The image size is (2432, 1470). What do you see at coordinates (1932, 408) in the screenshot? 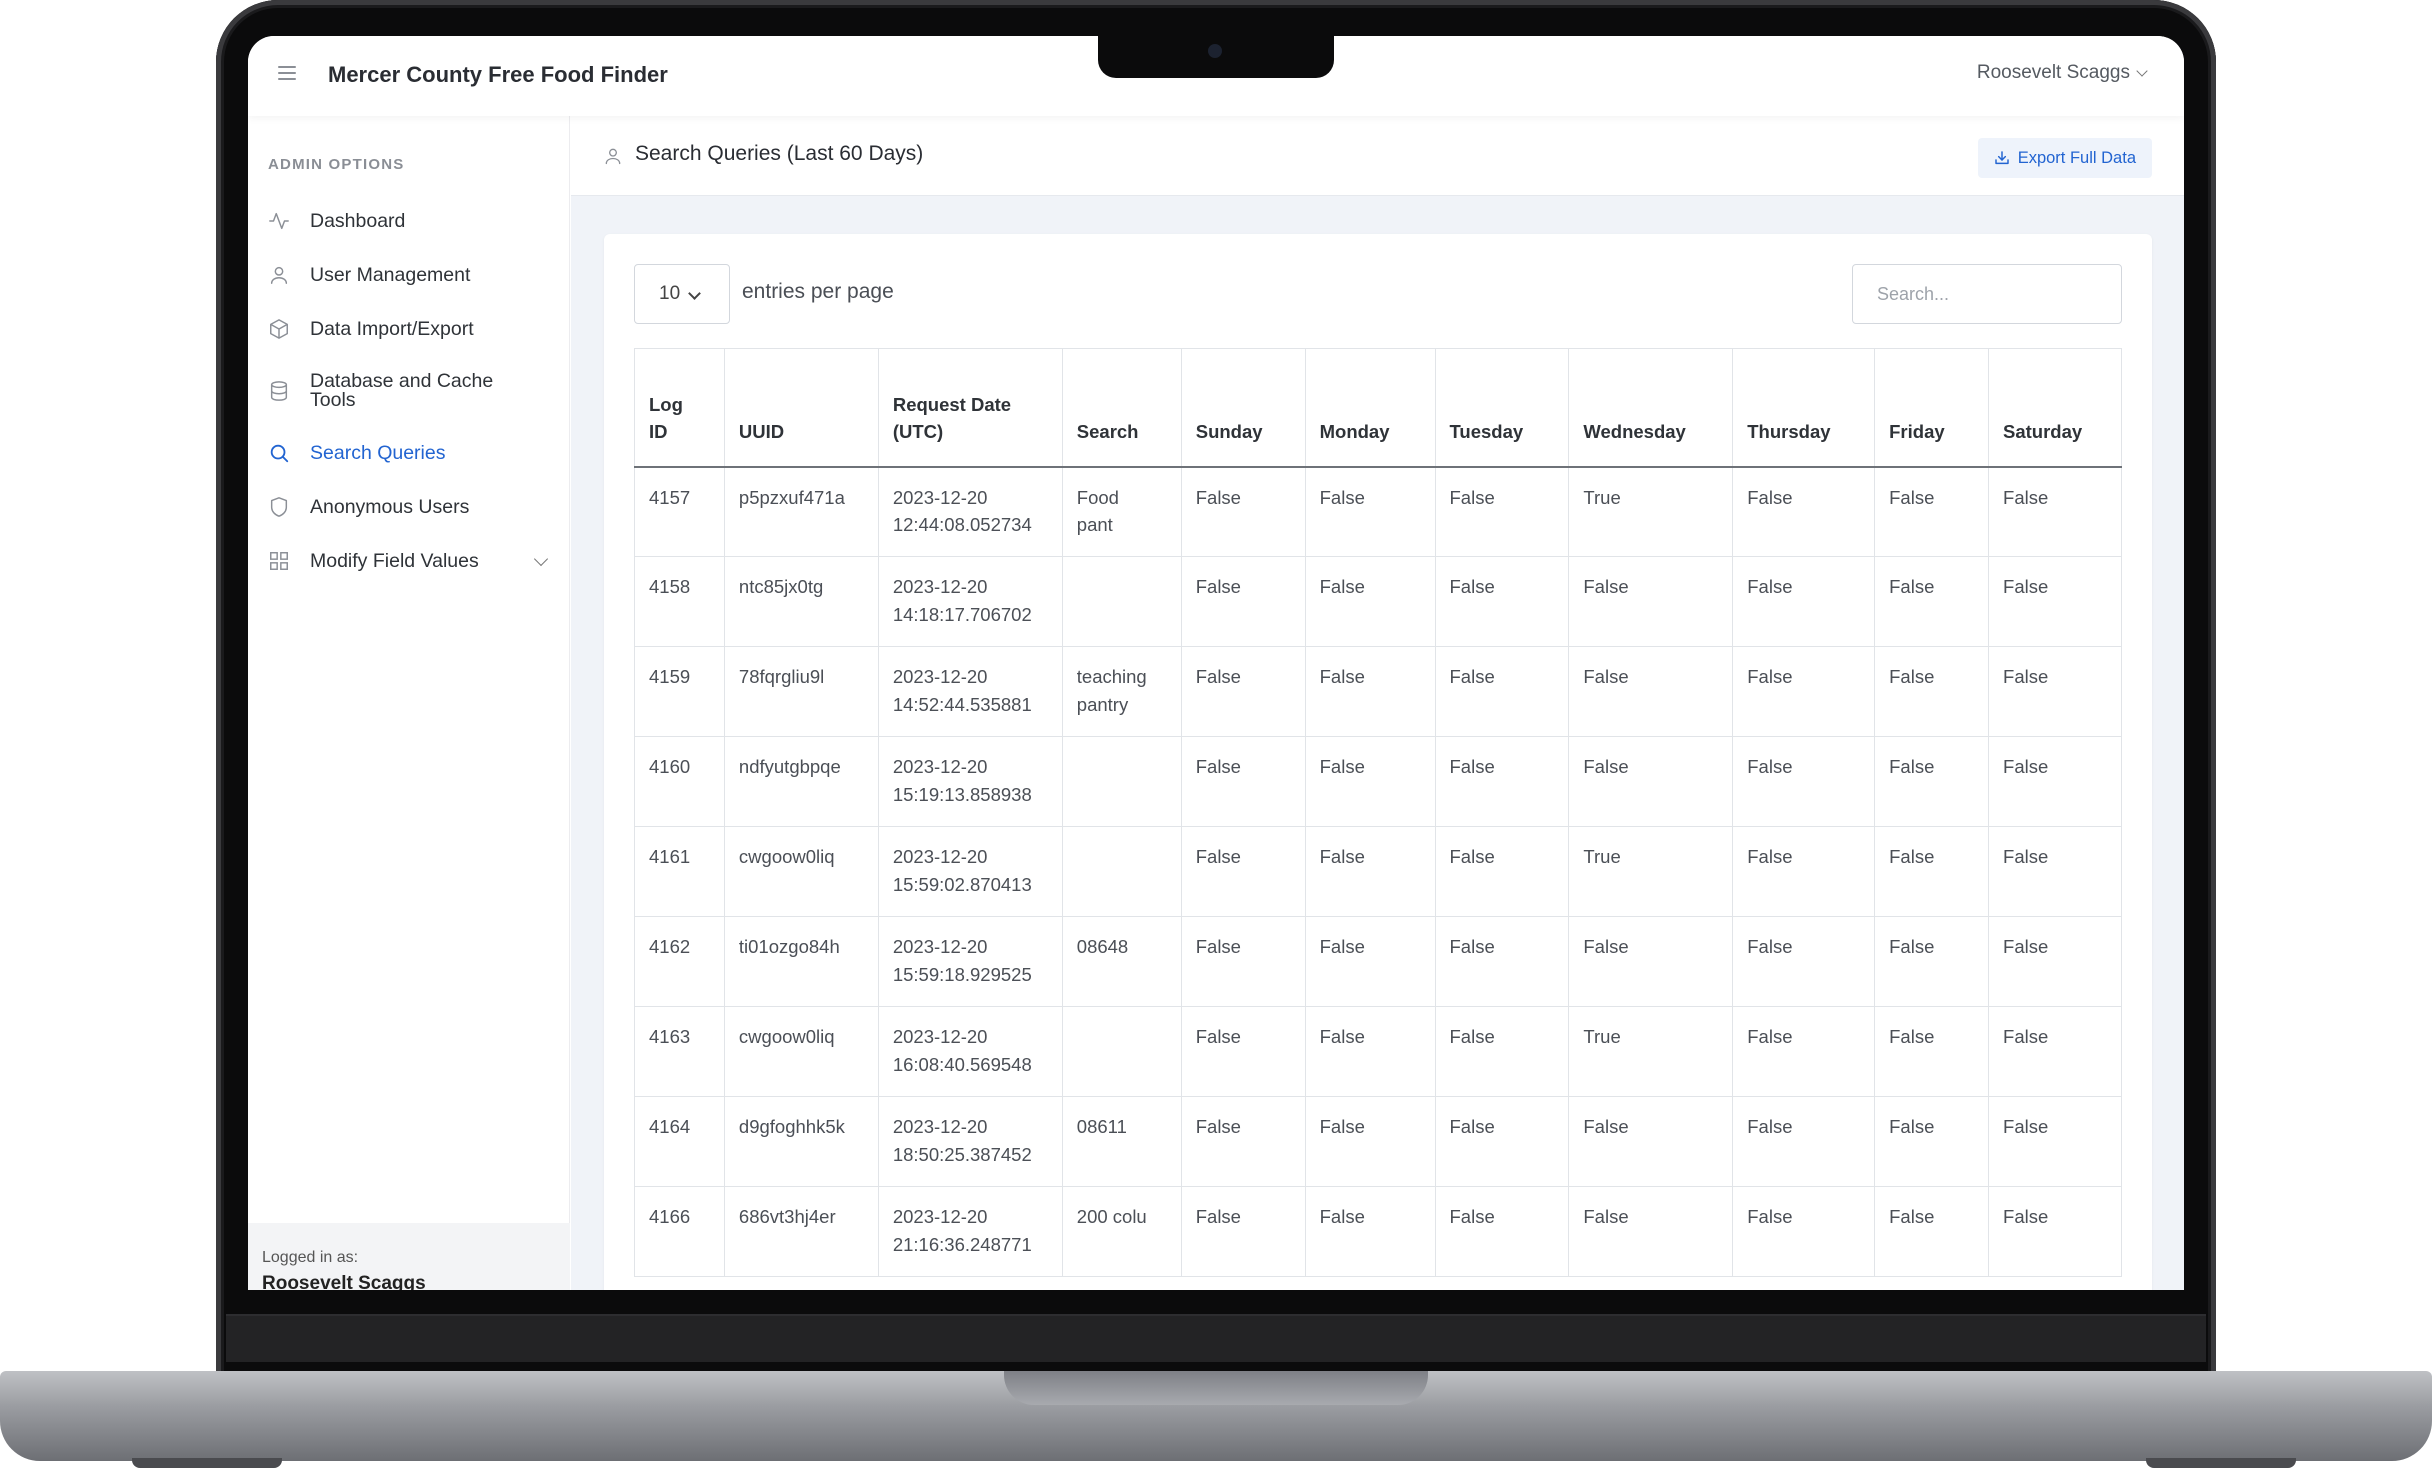
I see `column-header: Friday` at bounding box center [1932, 408].